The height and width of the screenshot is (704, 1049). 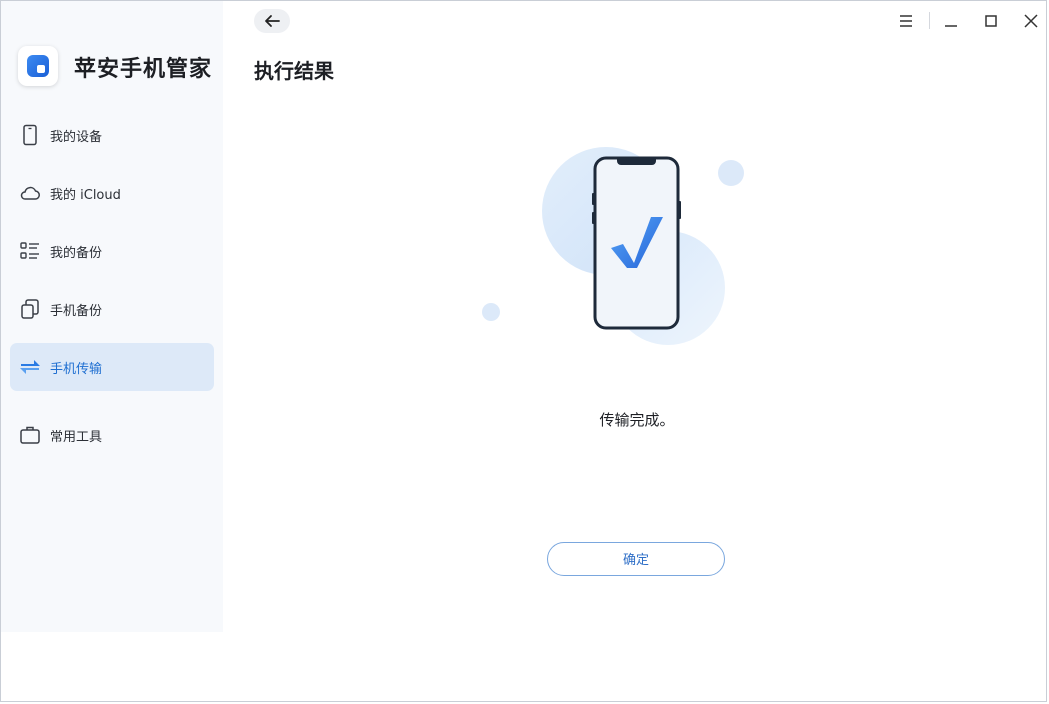 I want to click on back-button, so click(x=272, y=21).